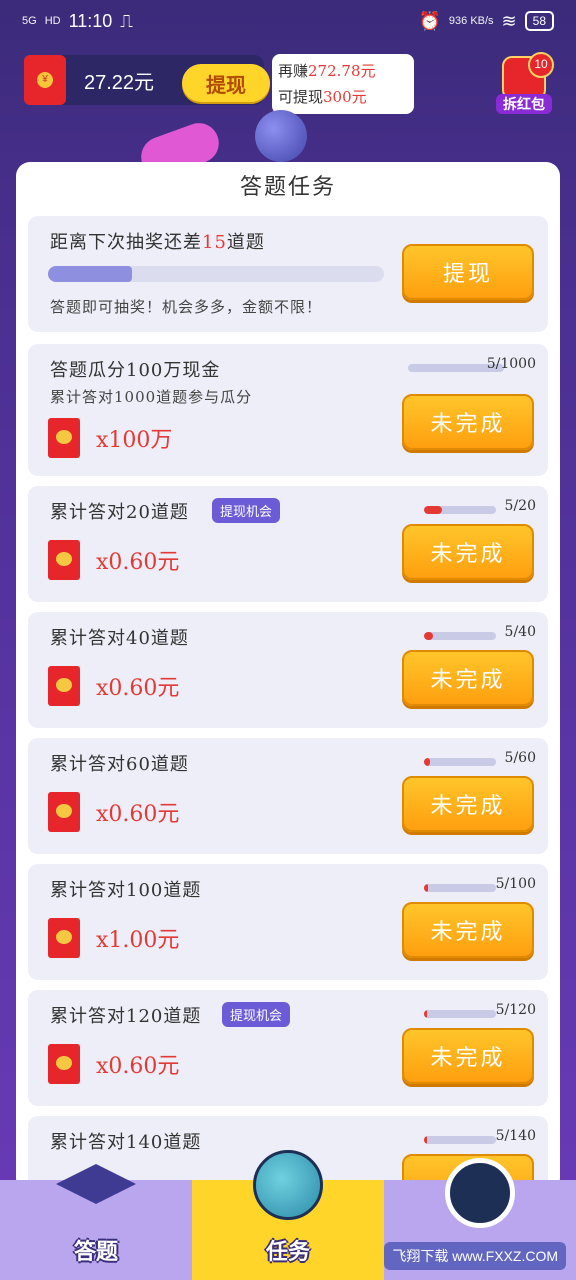 This screenshot has height=1280, width=576. I want to click on clock: 11:10, so click(90, 20).